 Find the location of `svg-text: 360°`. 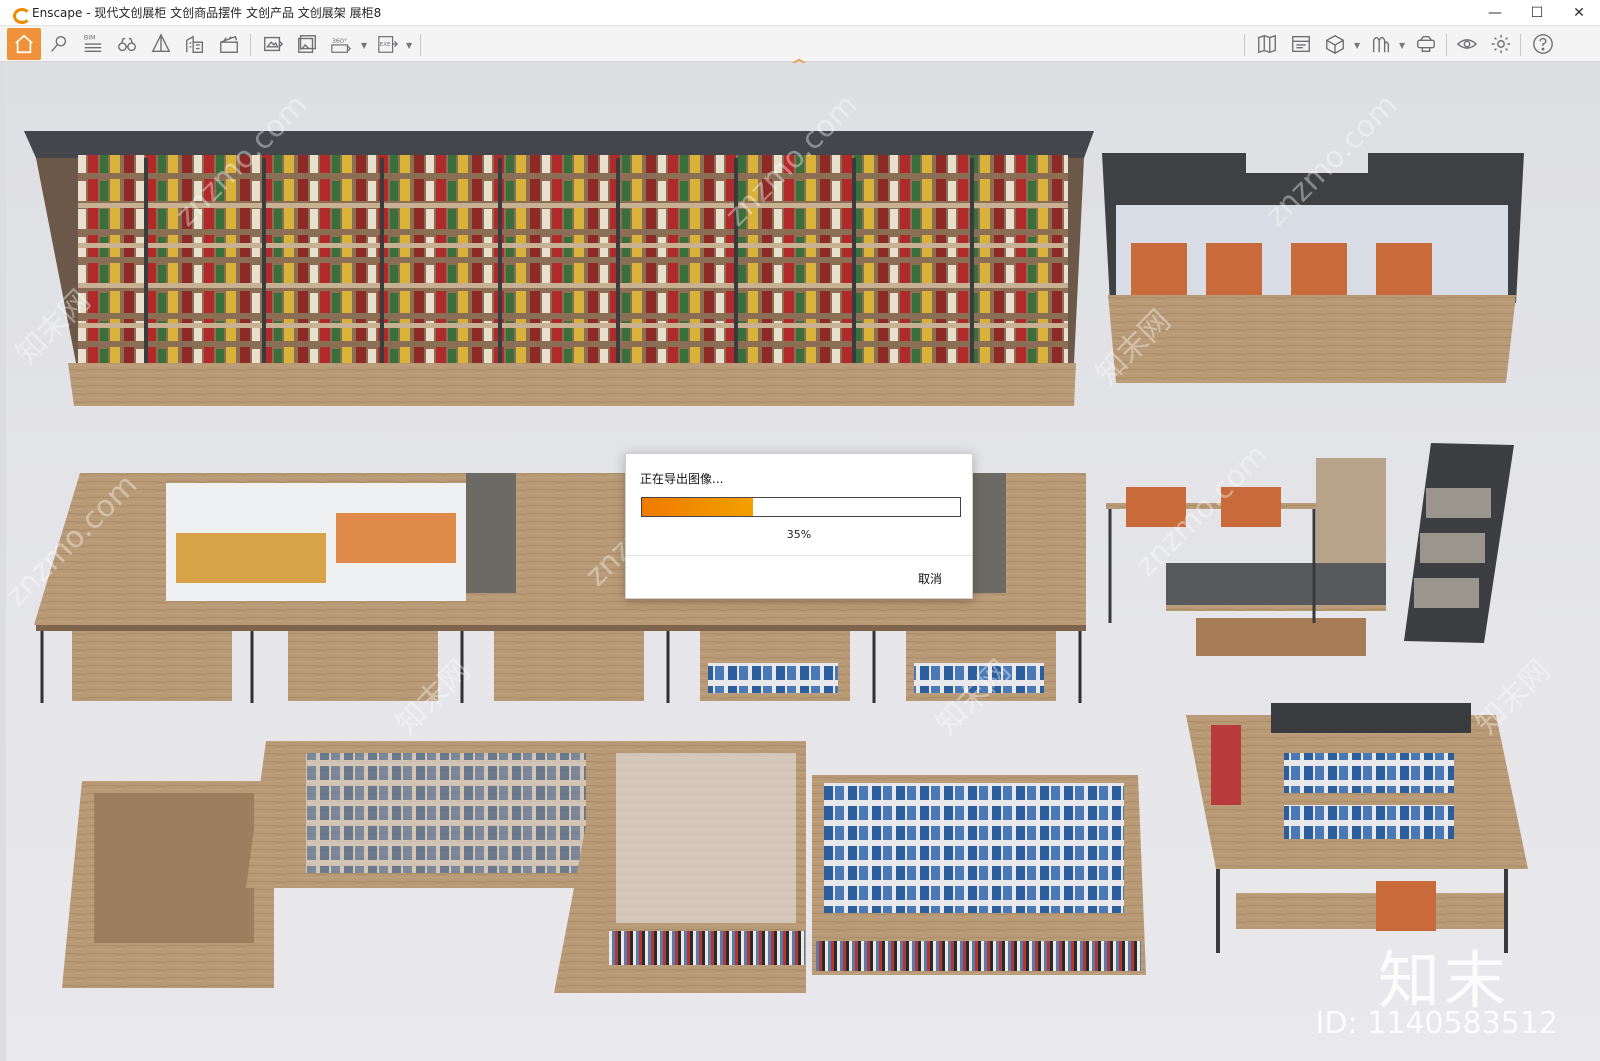

svg-text: 360° is located at coordinates (339, 41).